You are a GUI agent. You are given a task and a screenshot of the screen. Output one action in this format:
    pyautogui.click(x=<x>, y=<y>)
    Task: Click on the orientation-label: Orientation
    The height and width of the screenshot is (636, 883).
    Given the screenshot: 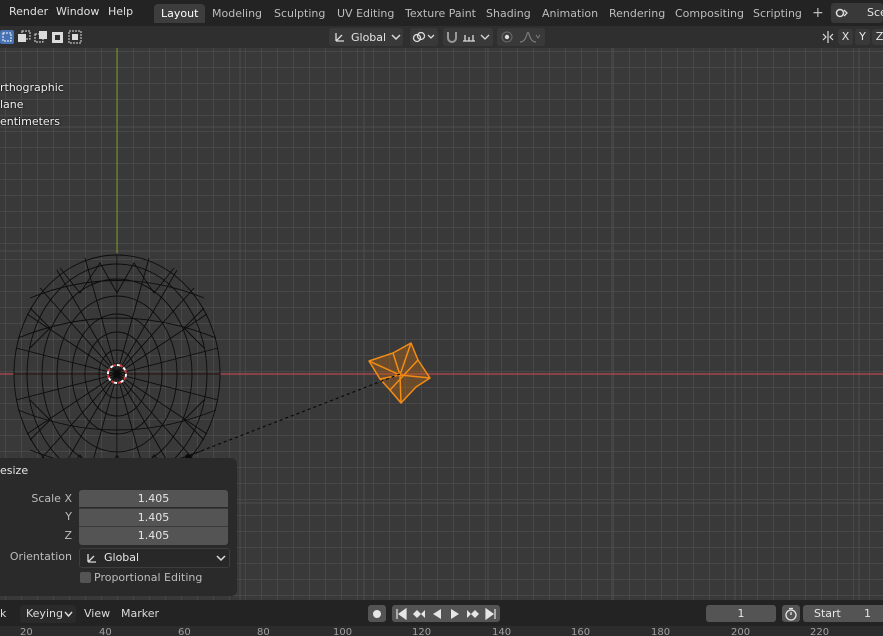 What is the action you would take?
    pyautogui.click(x=40, y=556)
    